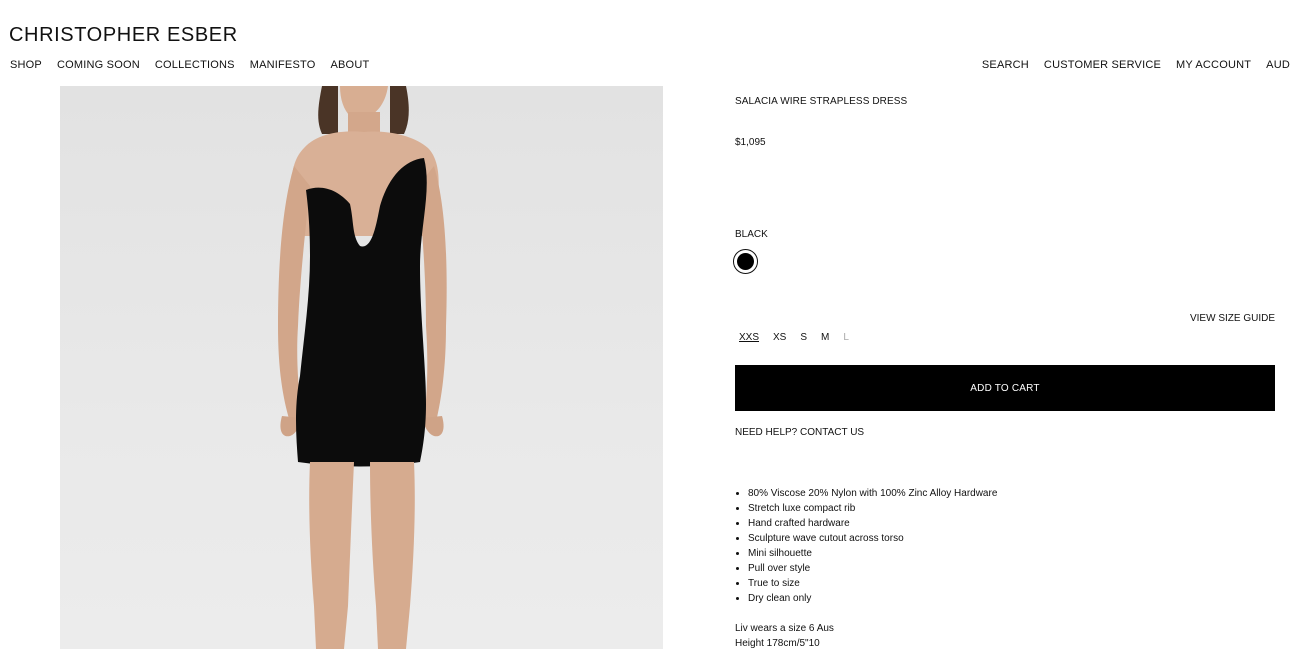 Image resolution: width=1294 pixels, height=651 pixels. Describe the element at coordinates (803, 337) in the screenshot. I see `size-option-s: S` at that location.